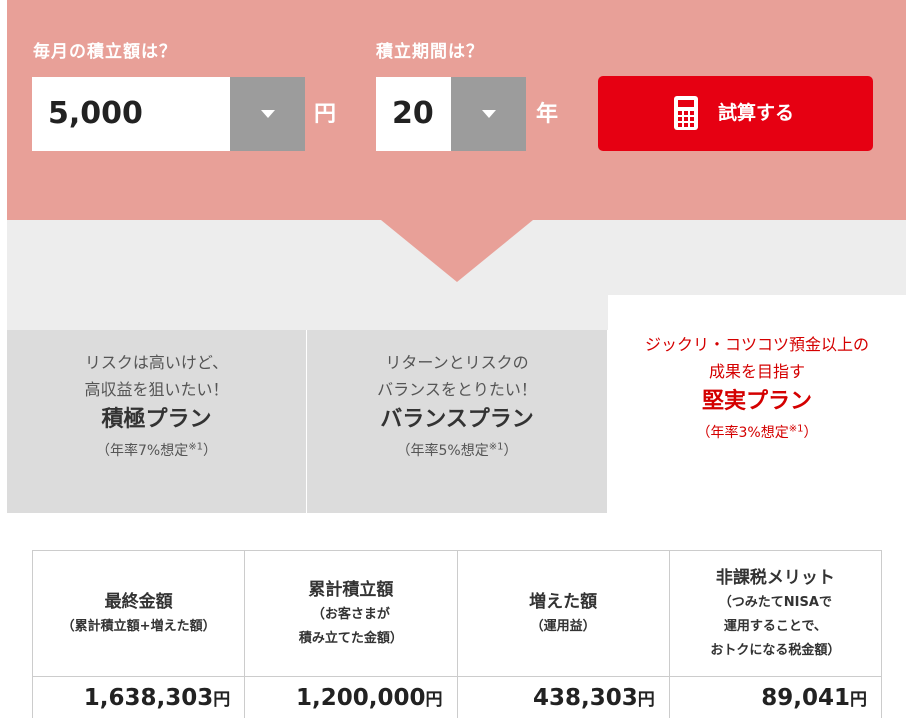 The height and width of the screenshot is (718, 906). Describe the element at coordinates (686, 113) in the screenshot. I see `calculator-icon` at that location.